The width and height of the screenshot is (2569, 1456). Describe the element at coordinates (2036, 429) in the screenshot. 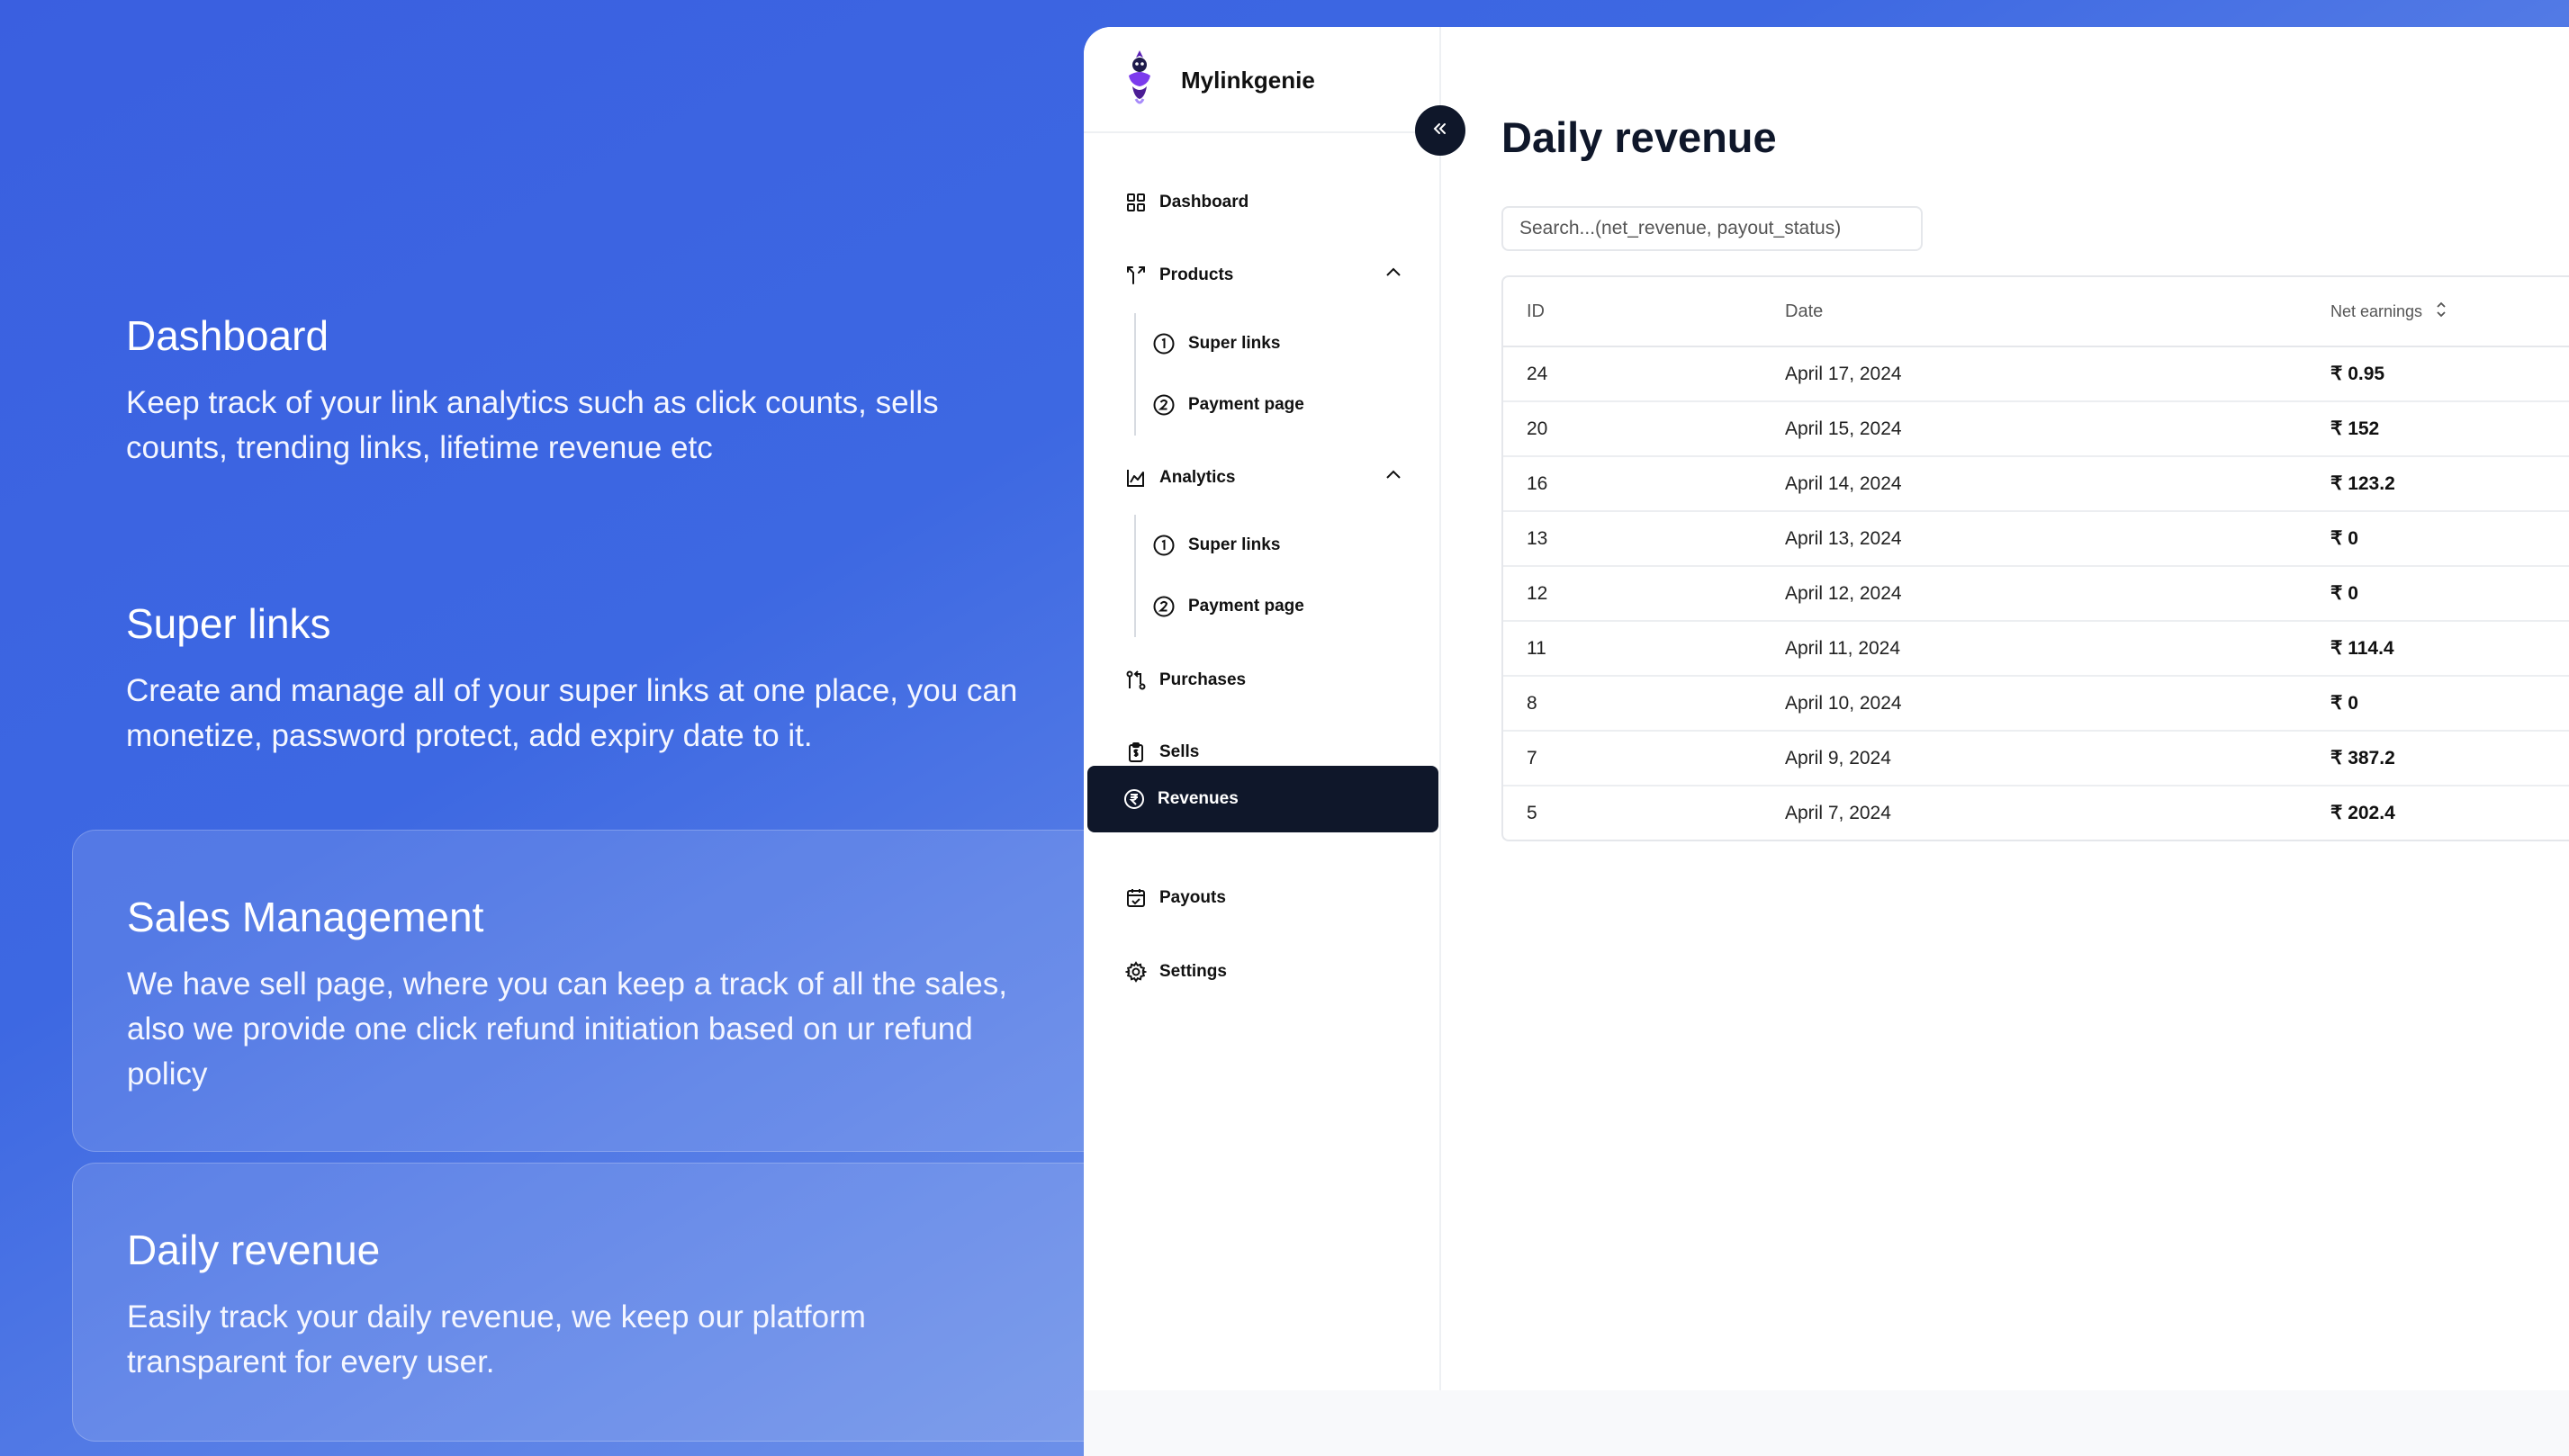

I see `table-row: 20 April 15, 2024 ₹ 152` at that location.